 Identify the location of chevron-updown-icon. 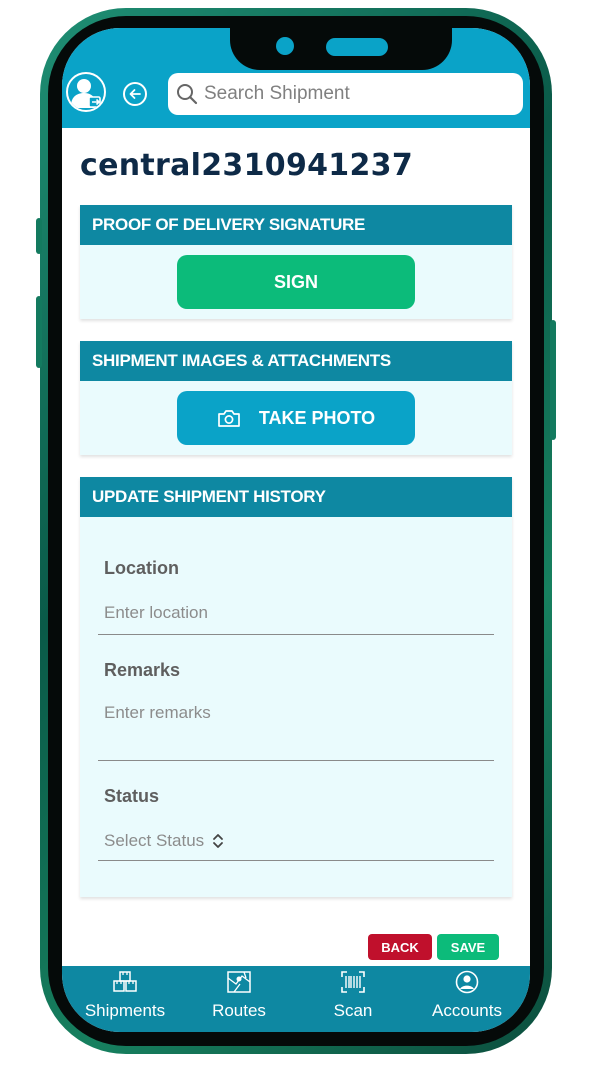
(218, 841).